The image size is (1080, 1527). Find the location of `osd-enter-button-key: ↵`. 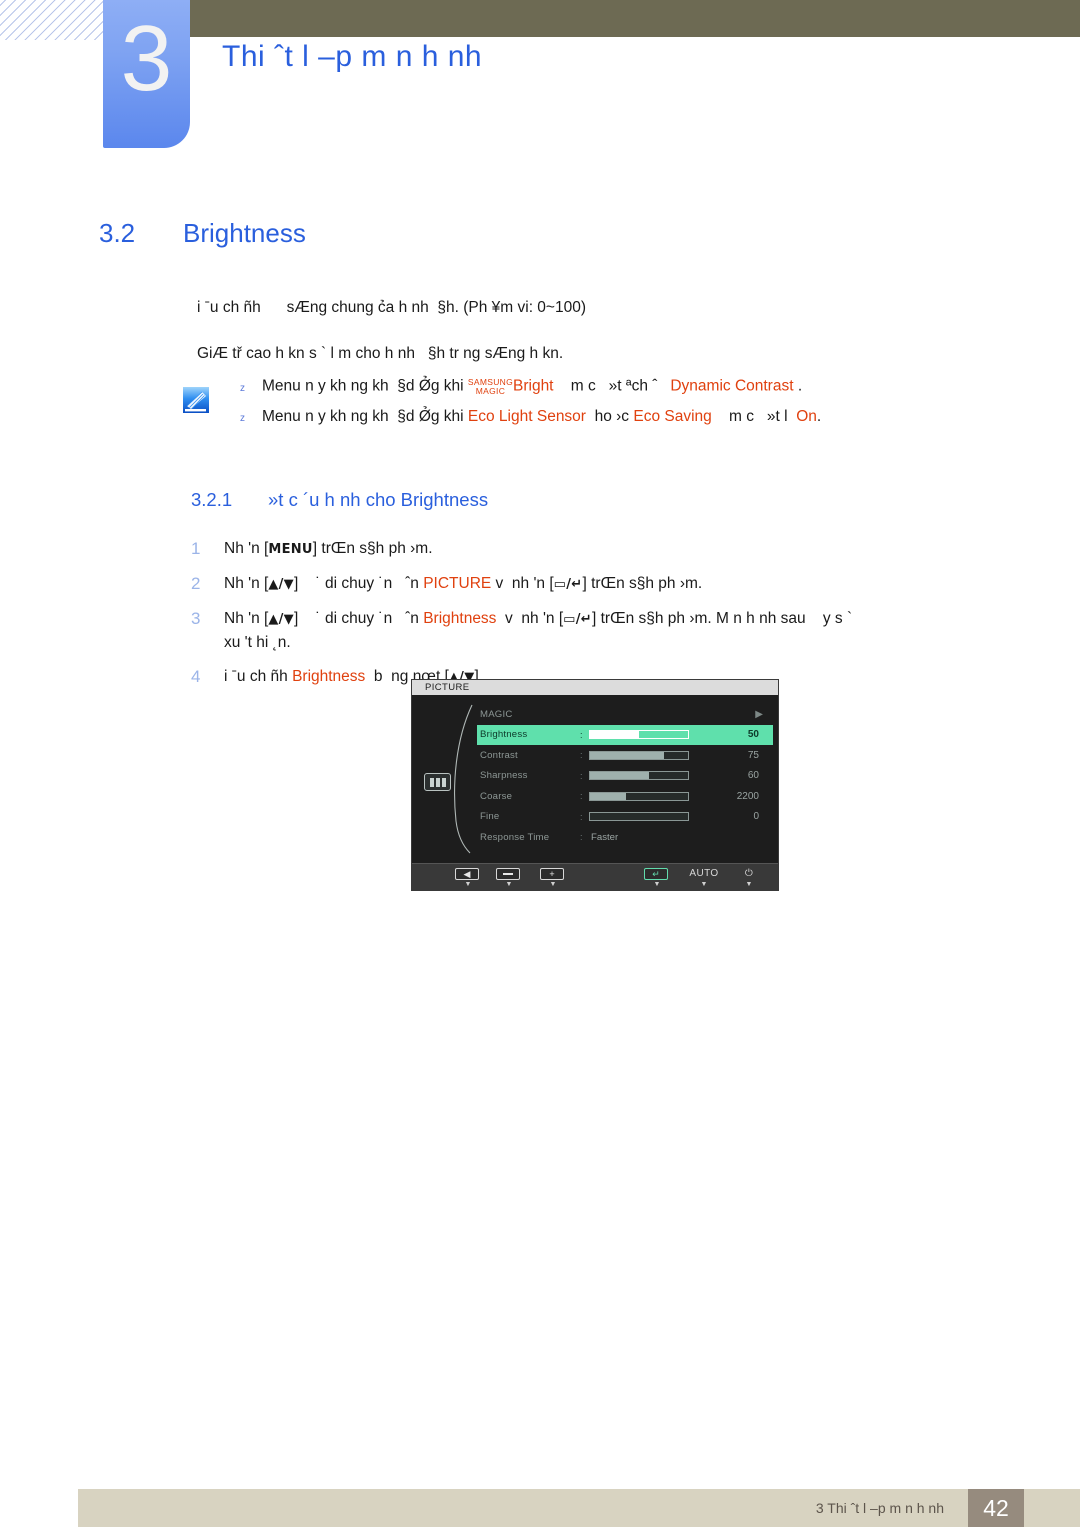

osd-enter-button-key: ↵ is located at coordinates (656, 874).